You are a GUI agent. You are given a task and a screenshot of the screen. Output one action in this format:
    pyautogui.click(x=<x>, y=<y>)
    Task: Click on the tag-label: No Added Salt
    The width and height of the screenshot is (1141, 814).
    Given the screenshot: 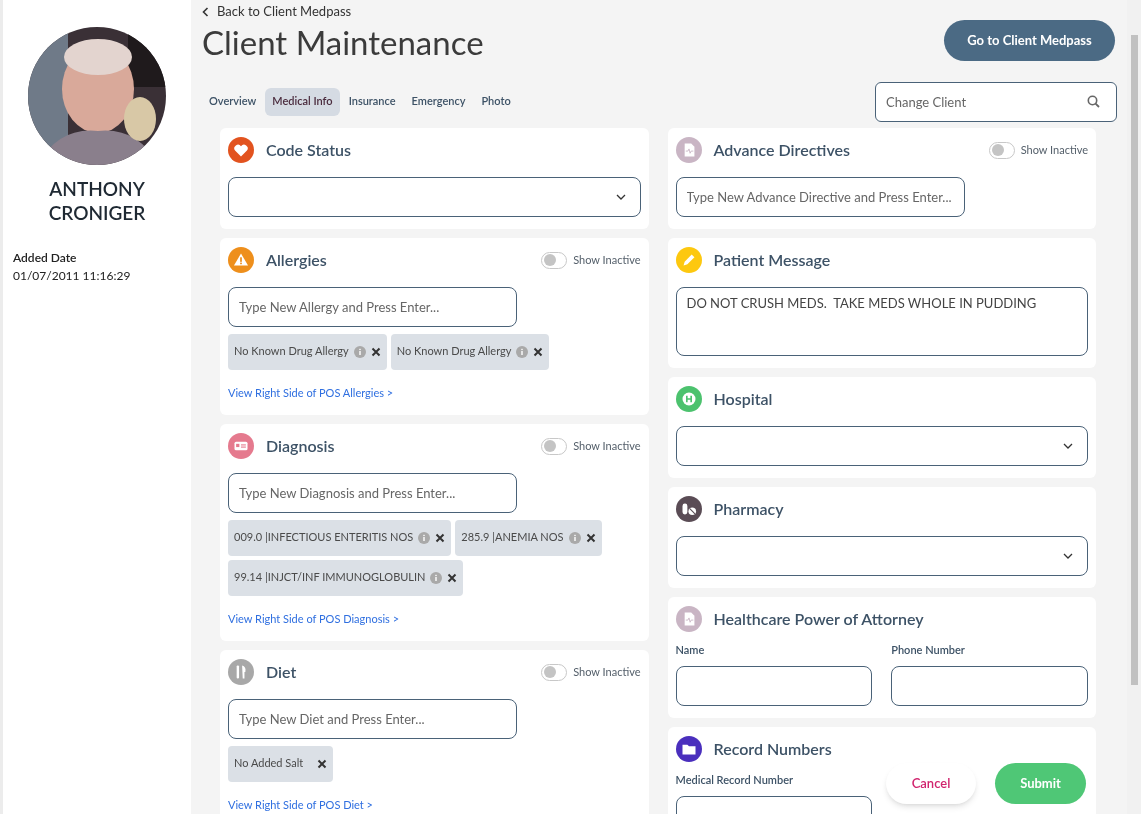 What is the action you would take?
    pyautogui.click(x=269, y=763)
    